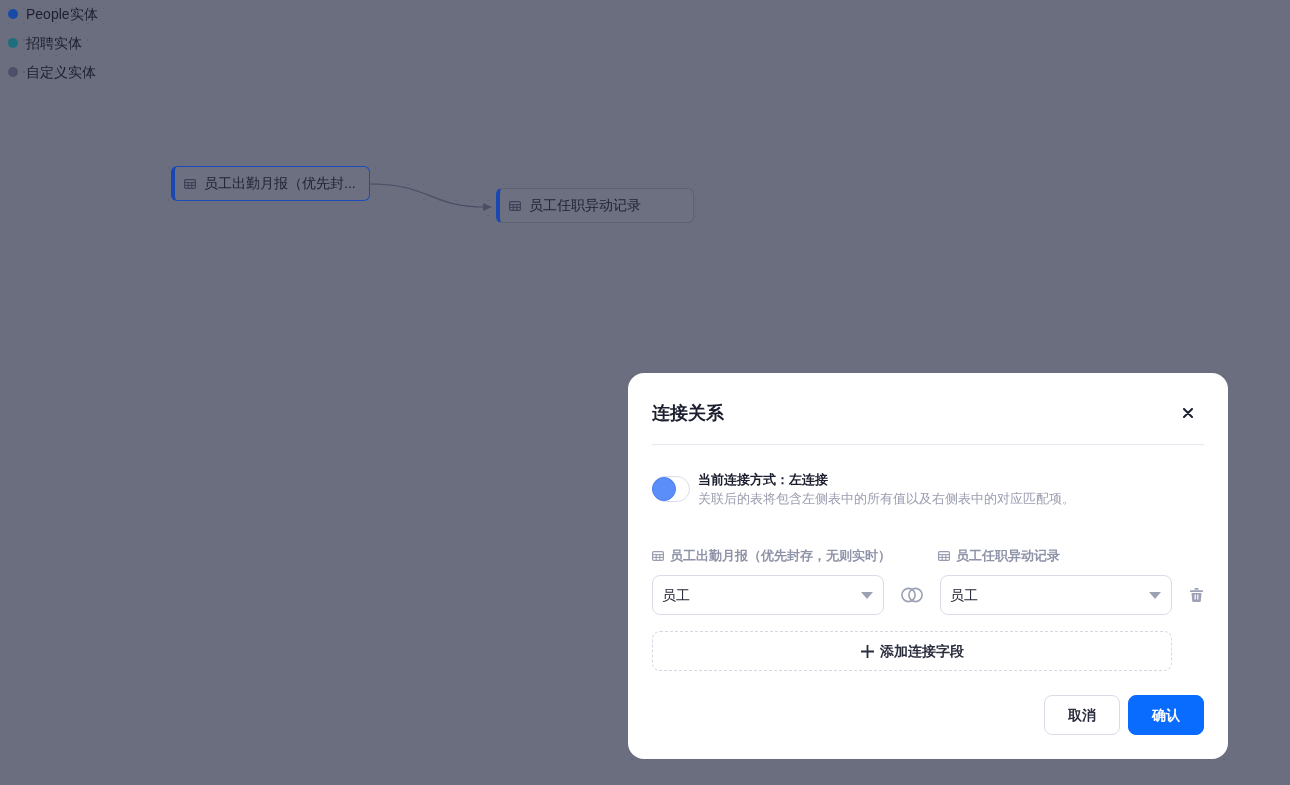  I want to click on plus-icon, so click(867, 651).